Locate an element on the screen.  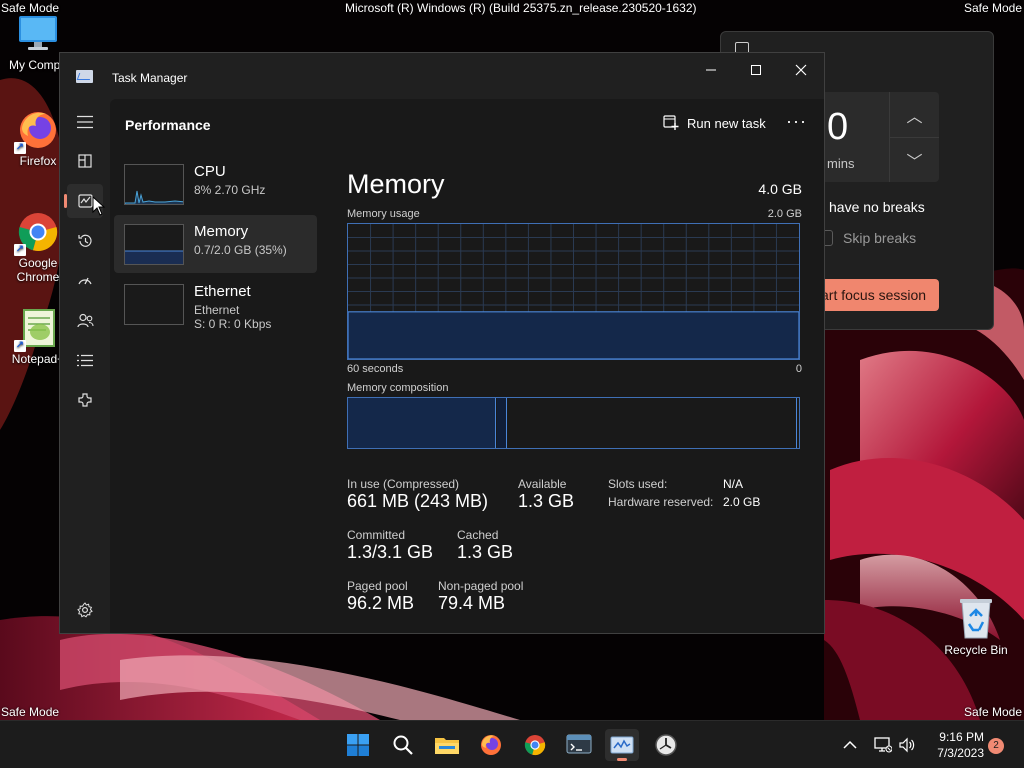
shortcut-arrow-icon: ↗ is located at coordinates (20, 250).